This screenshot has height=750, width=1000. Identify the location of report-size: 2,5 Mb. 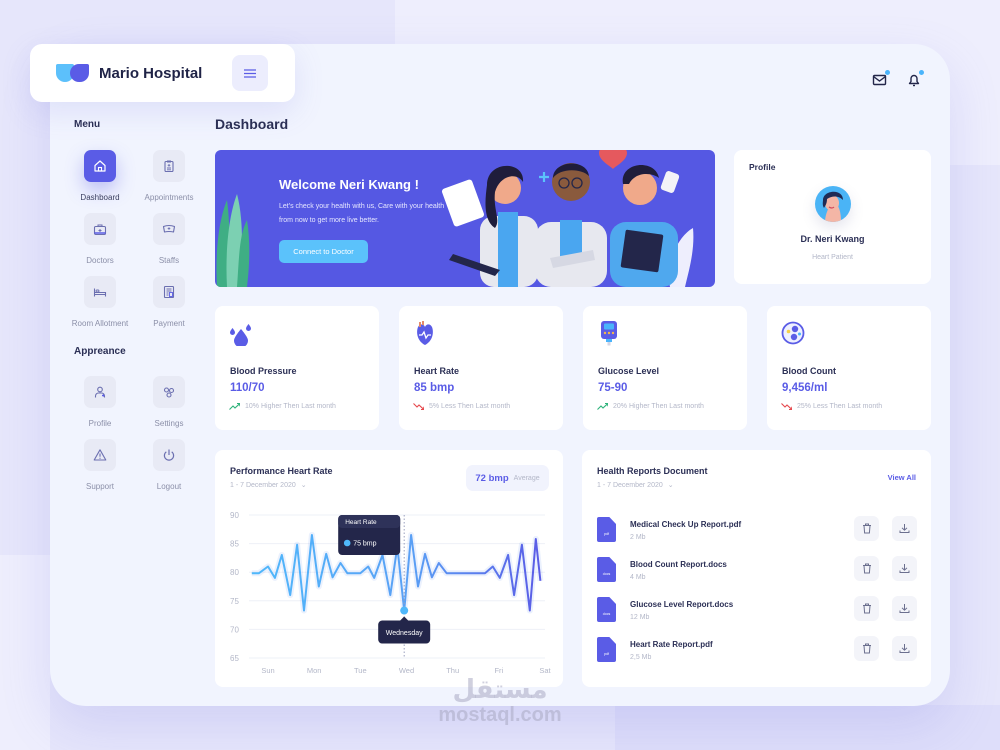
(641, 657).